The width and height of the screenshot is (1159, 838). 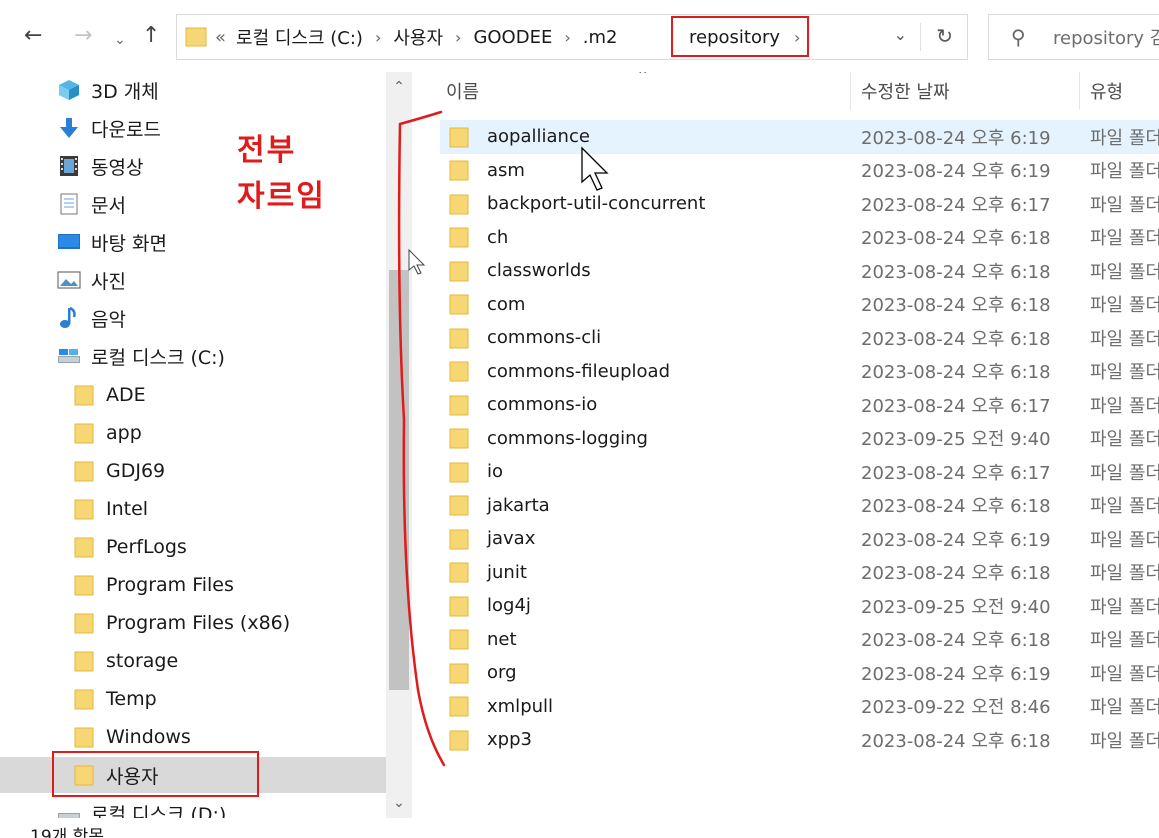 I want to click on file-row: commons-io 2023-08-24 오후 6:17 파일 폴더, so click(x=799, y=405).